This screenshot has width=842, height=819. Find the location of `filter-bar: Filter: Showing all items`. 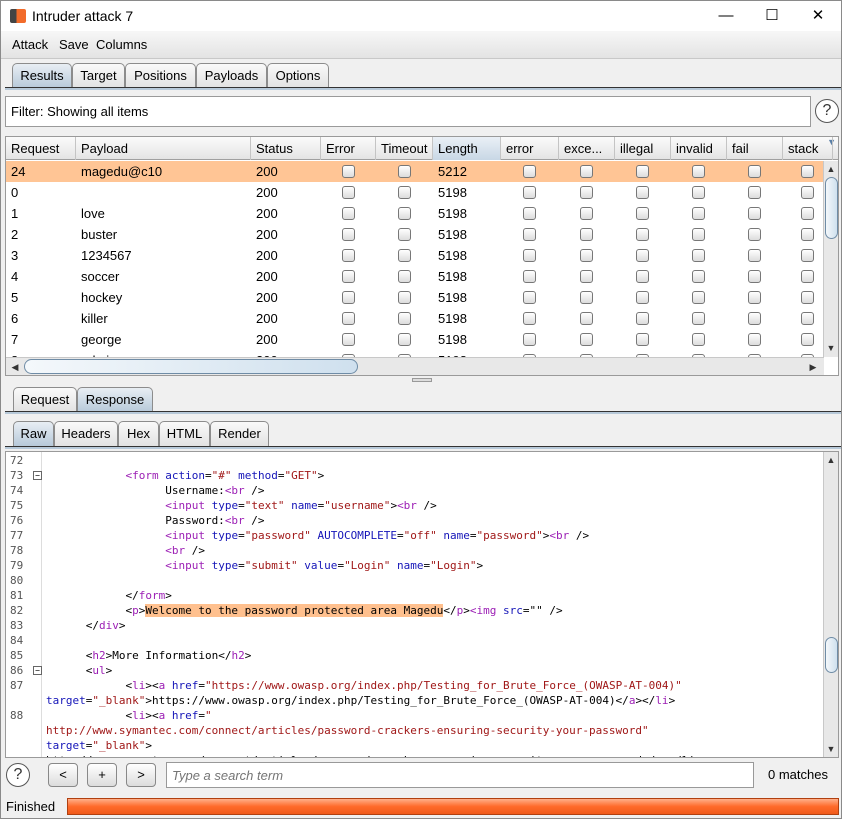

filter-bar: Filter: Showing all items is located at coordinates (408, 111).